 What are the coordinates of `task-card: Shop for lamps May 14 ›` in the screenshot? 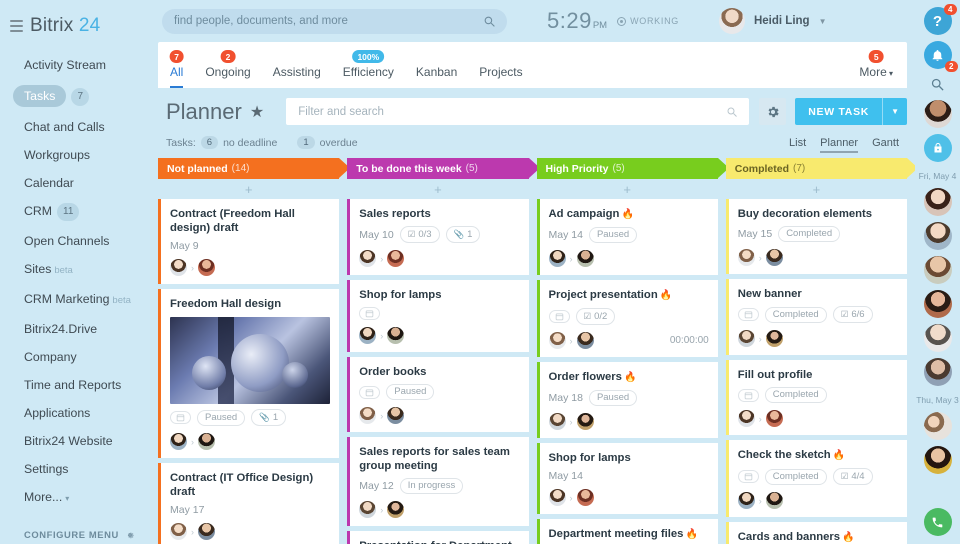 It's located at (627, 478).